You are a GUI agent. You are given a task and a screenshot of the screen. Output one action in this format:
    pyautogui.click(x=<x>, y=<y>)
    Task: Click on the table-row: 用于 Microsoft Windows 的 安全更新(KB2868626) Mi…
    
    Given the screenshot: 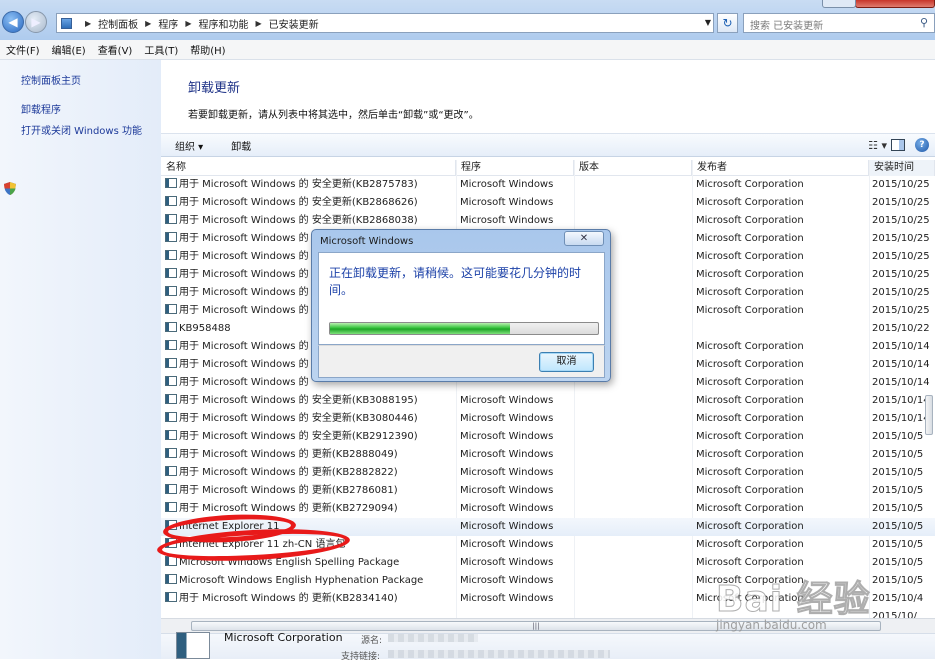 What is the action you would take?
    pyautogui.click(x=548, y=203)
    